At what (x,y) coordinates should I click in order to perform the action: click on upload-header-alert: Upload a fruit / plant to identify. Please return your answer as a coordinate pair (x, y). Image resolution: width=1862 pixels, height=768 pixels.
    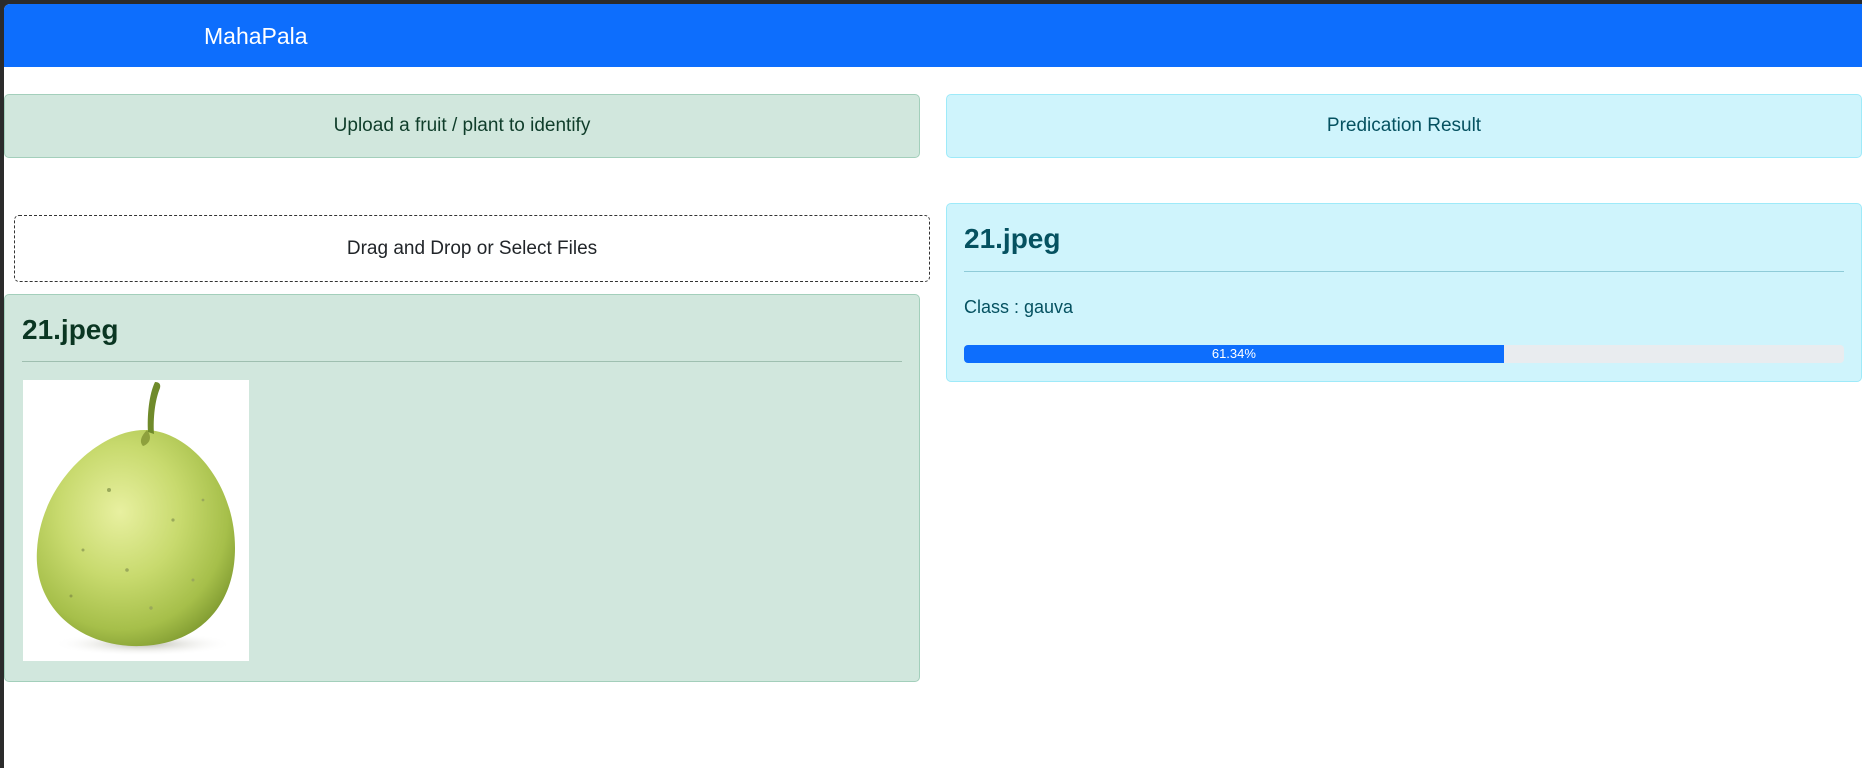
    Looking at the image, I should click on (462, 126).